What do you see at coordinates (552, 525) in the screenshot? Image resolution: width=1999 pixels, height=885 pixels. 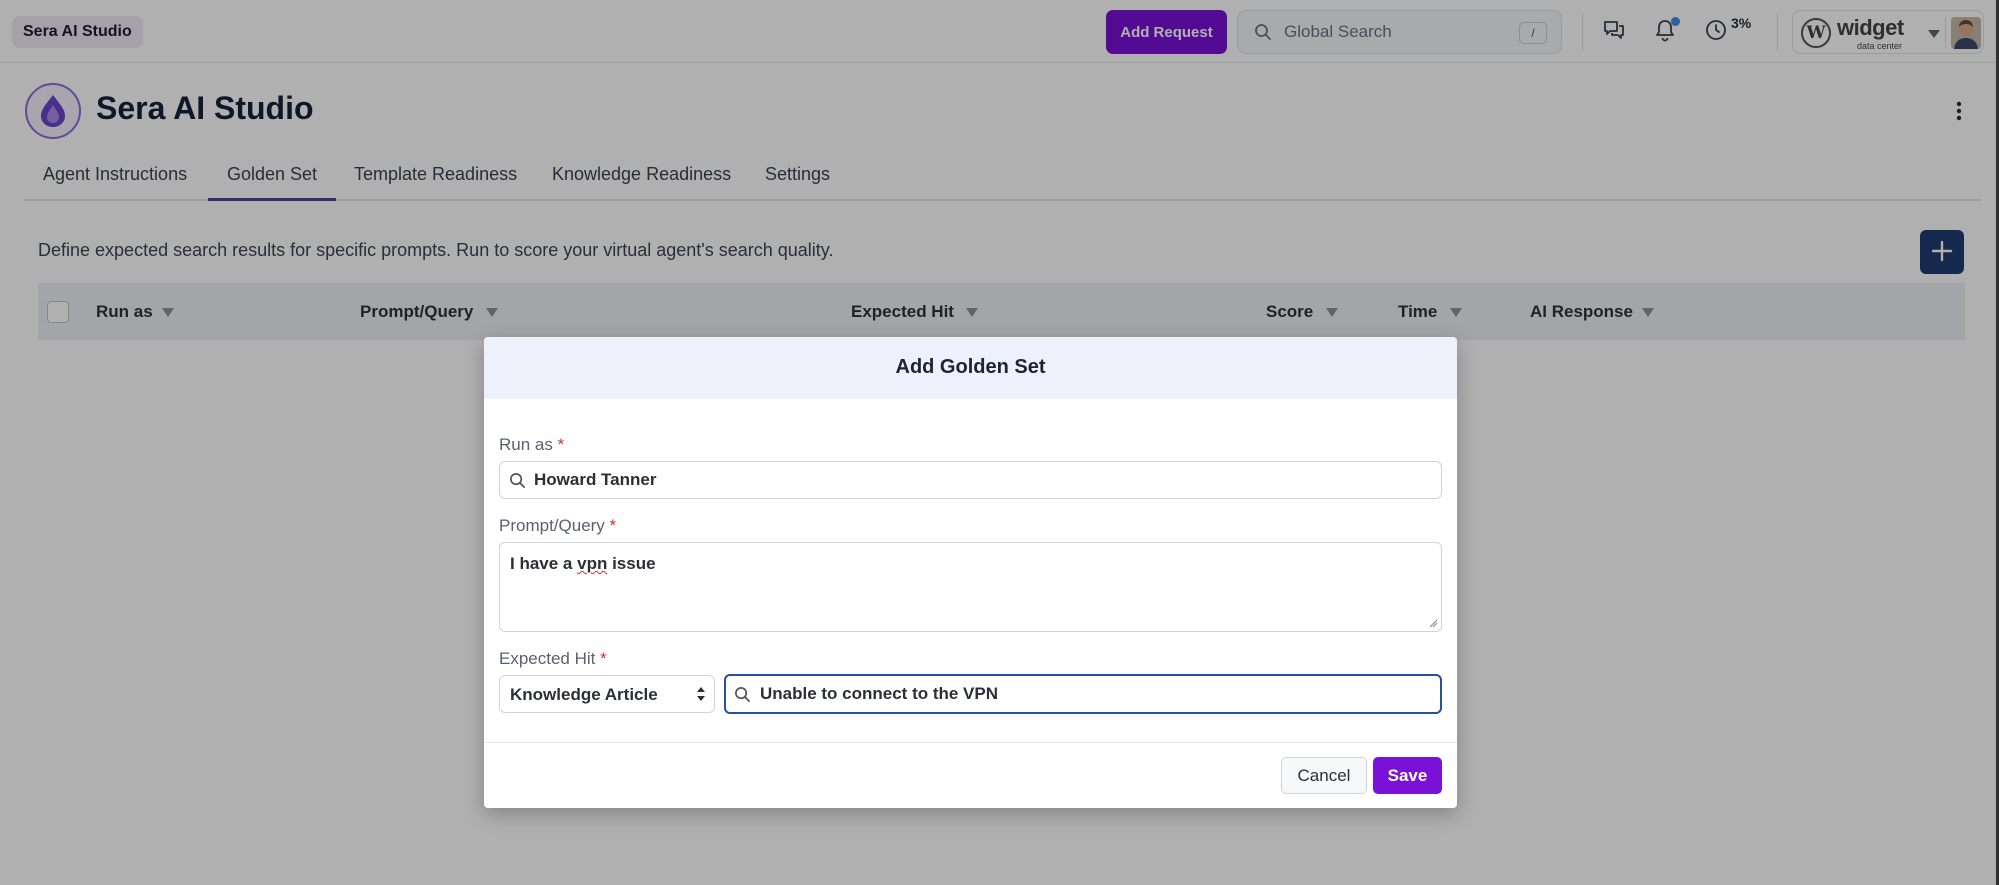 I see `prompt-query-label-text: Prompt/Query` at bounding box center [552, 525].